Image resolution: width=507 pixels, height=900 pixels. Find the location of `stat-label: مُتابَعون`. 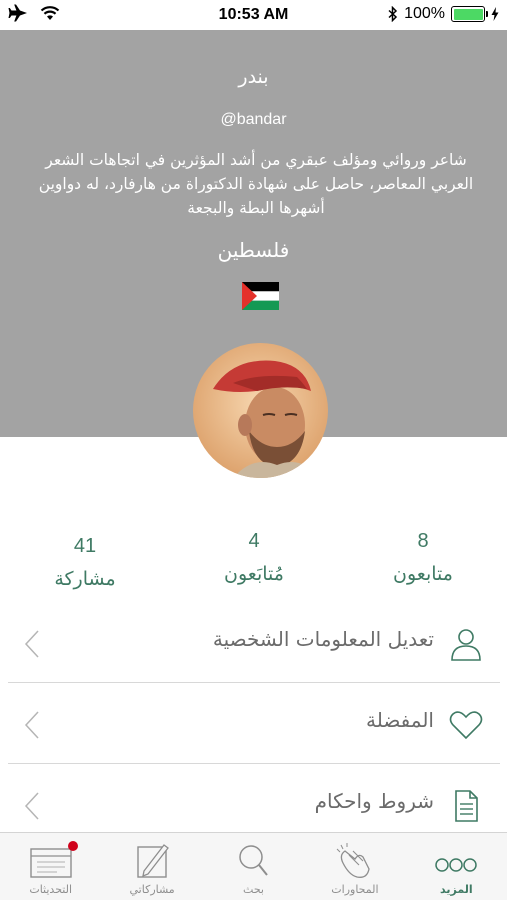

stat-label: مُتابَعون is located at coordinates (254, 574).